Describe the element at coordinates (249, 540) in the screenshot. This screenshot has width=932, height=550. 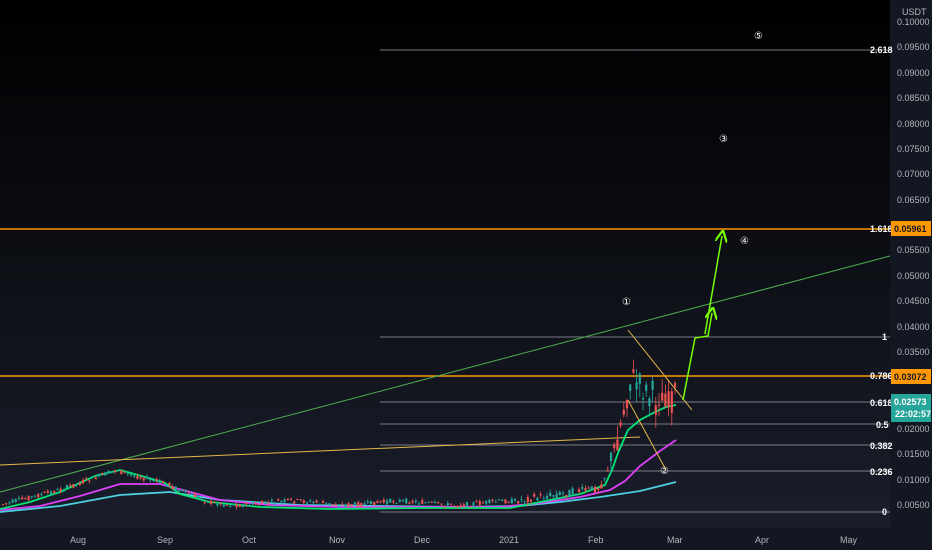
I see `time-label: Oct` at that location.